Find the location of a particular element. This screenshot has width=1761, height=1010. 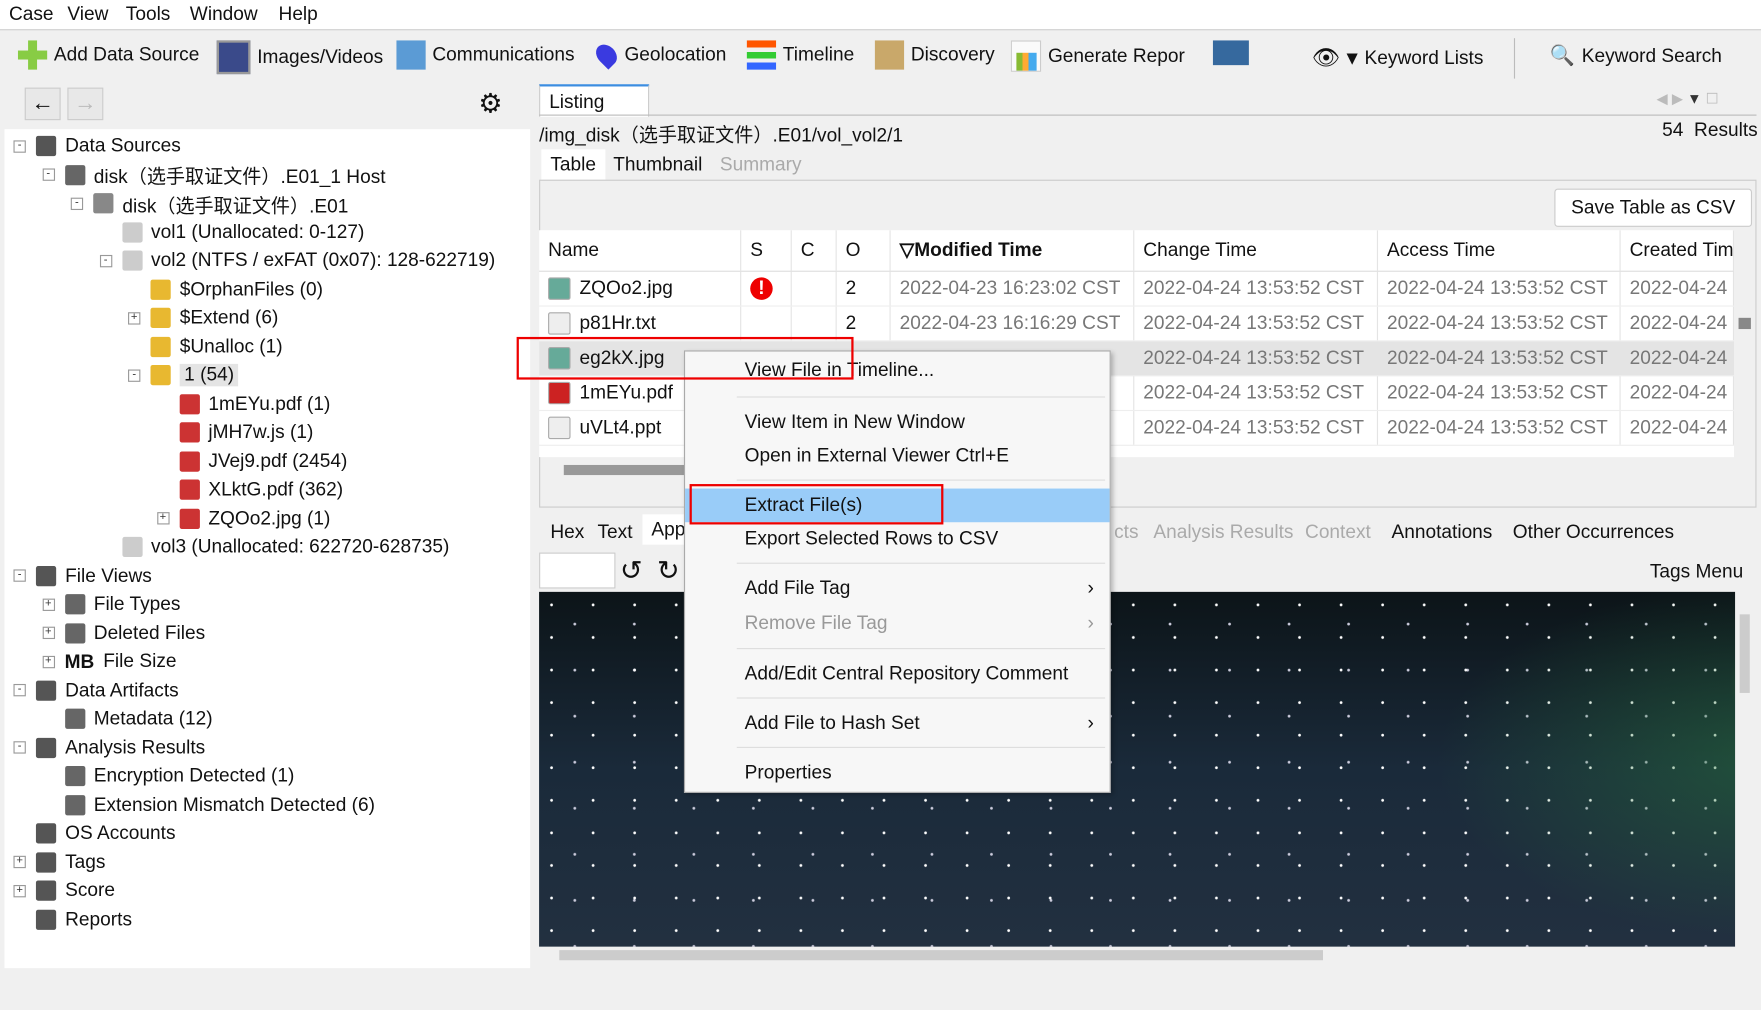

tree-node: Encryption Detected (1) is located at coordinates (179, 776).